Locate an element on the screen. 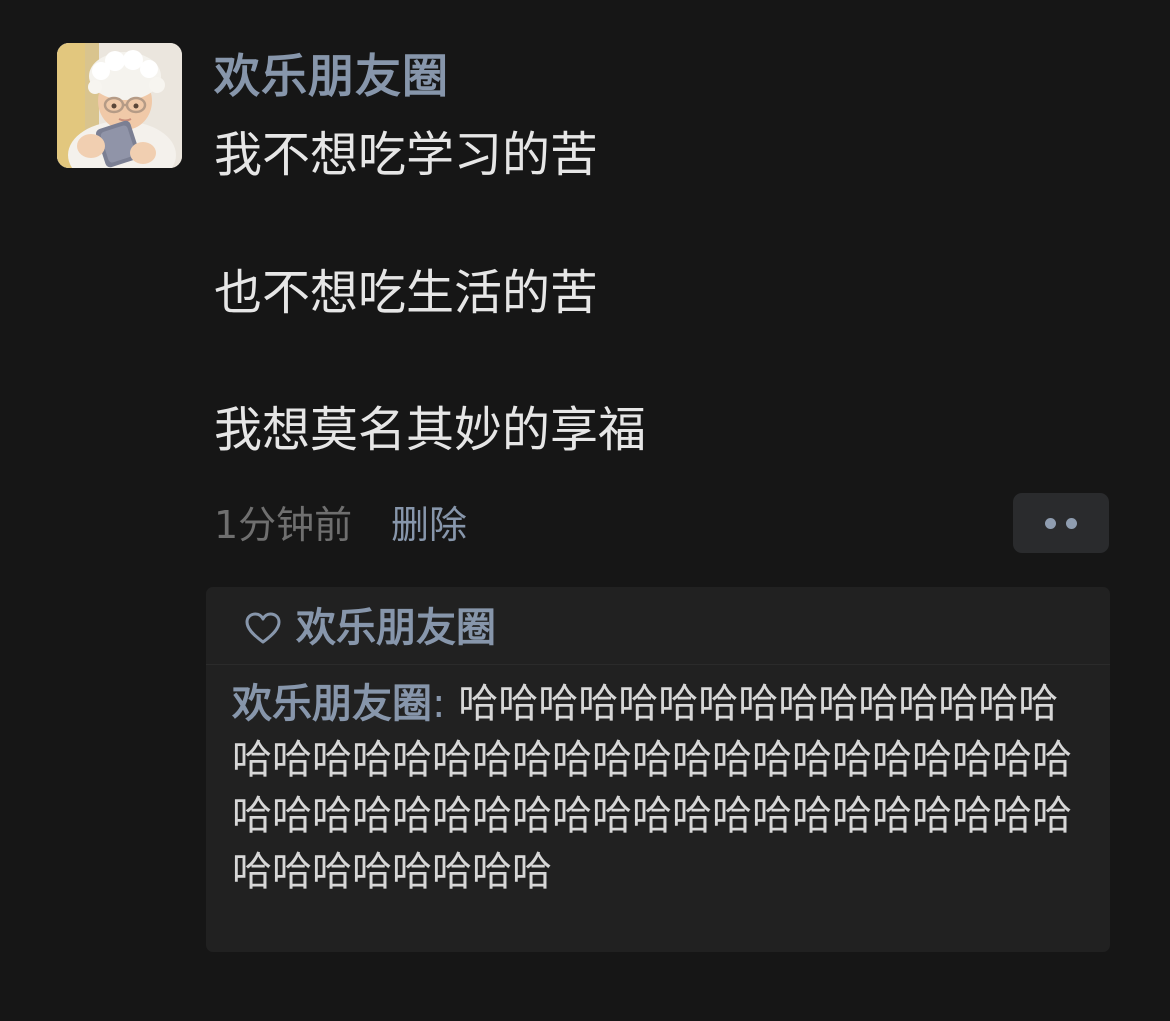  liker-name: 欢乐朋友圈 is located at coordinates (396, 628).